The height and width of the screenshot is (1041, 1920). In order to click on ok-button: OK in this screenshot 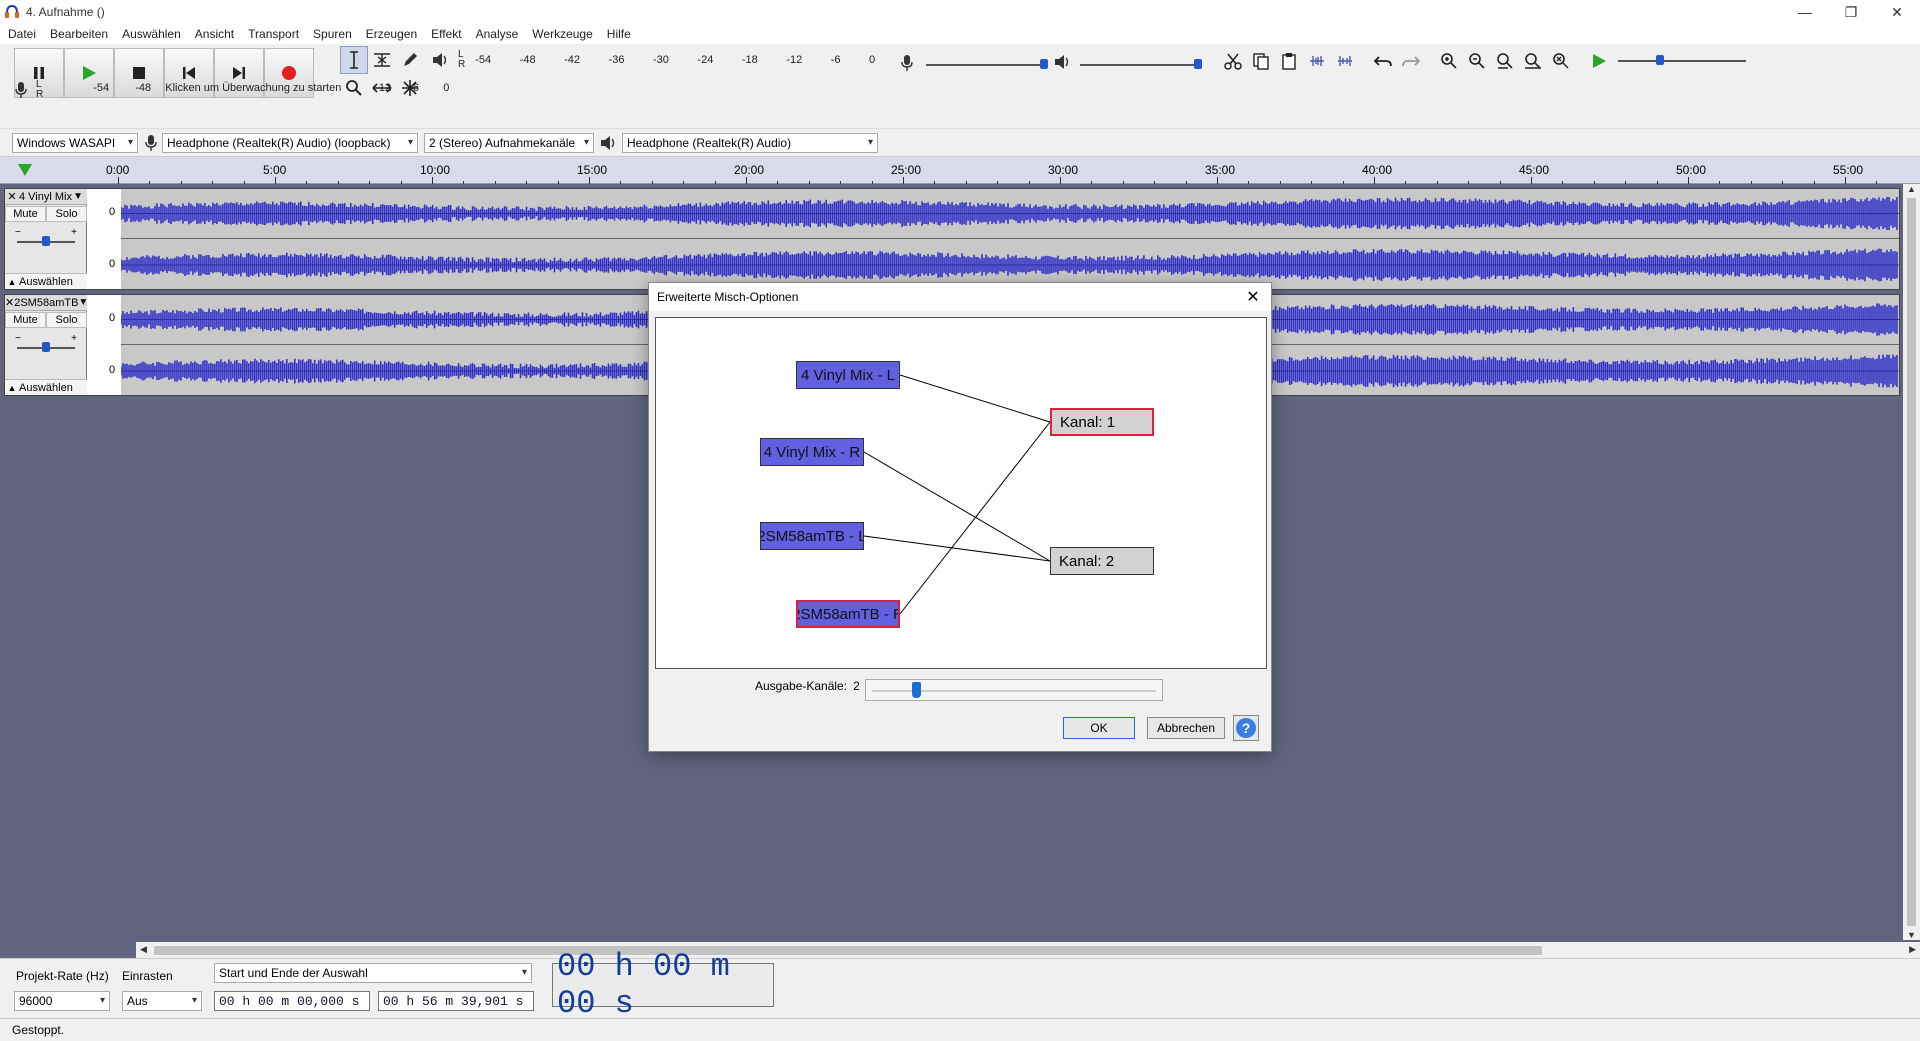, I will do `click(1099, 728)`.